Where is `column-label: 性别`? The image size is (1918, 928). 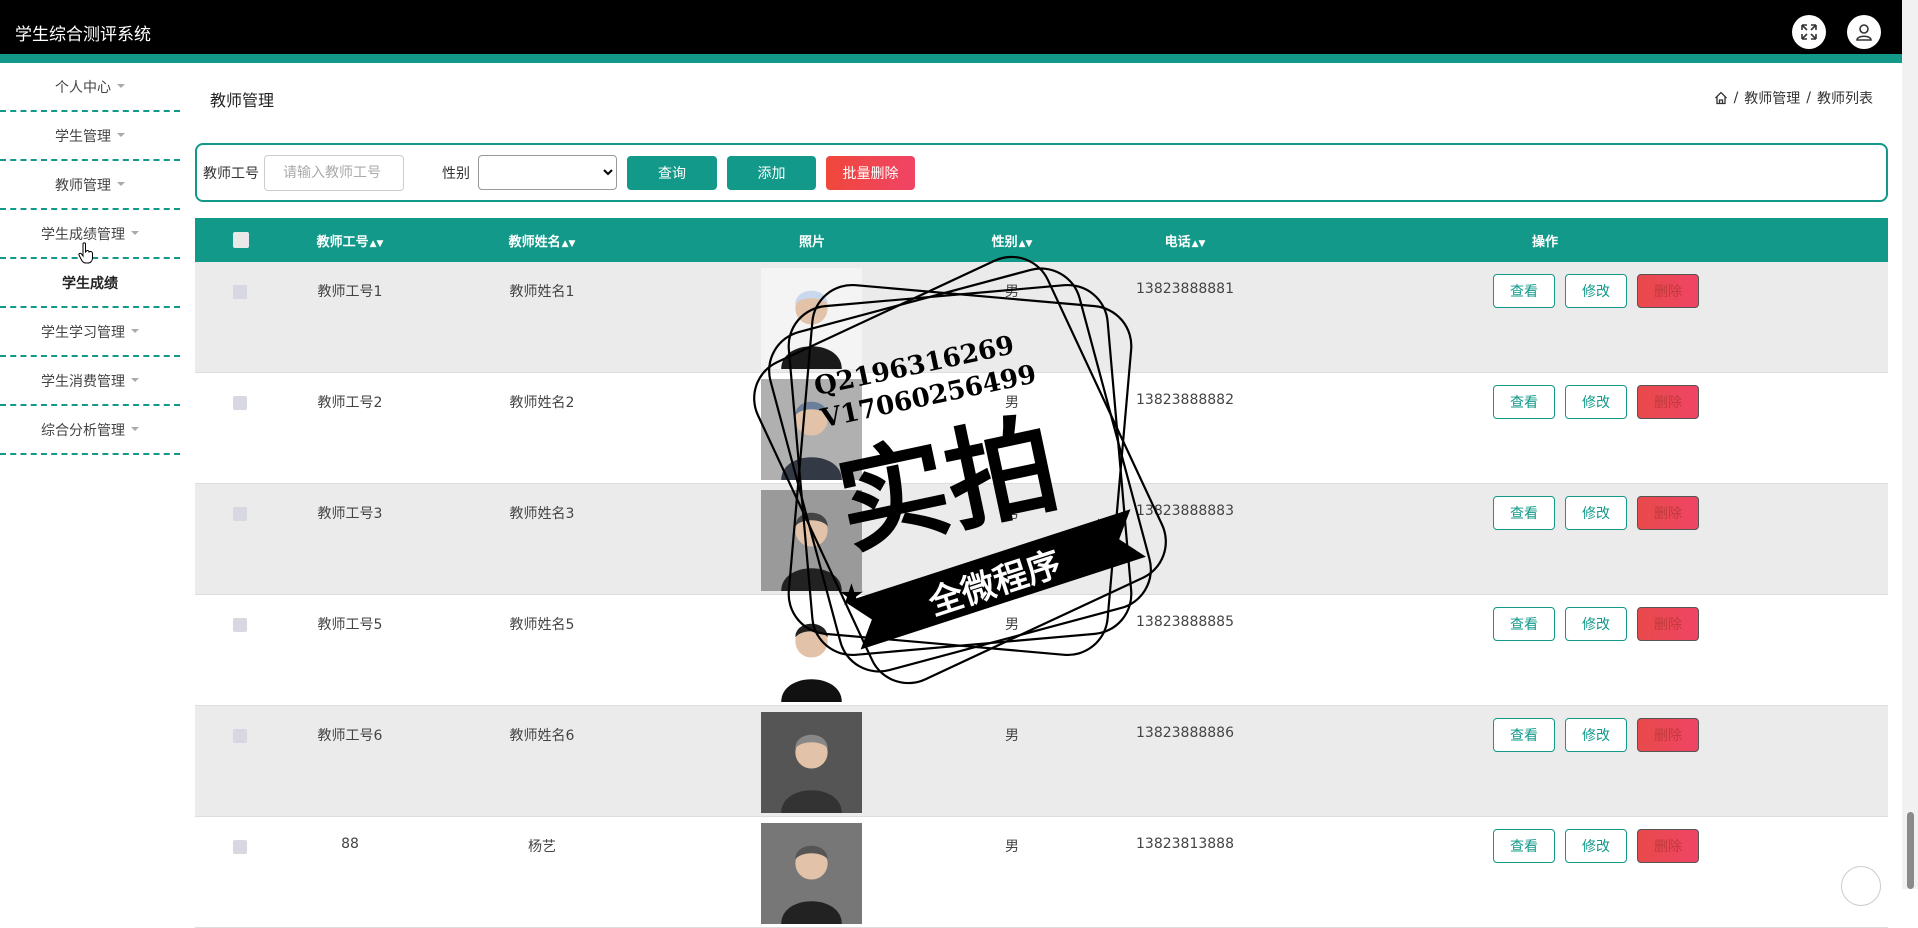
column-label: 性别 is located at coordinates (1004, 242).